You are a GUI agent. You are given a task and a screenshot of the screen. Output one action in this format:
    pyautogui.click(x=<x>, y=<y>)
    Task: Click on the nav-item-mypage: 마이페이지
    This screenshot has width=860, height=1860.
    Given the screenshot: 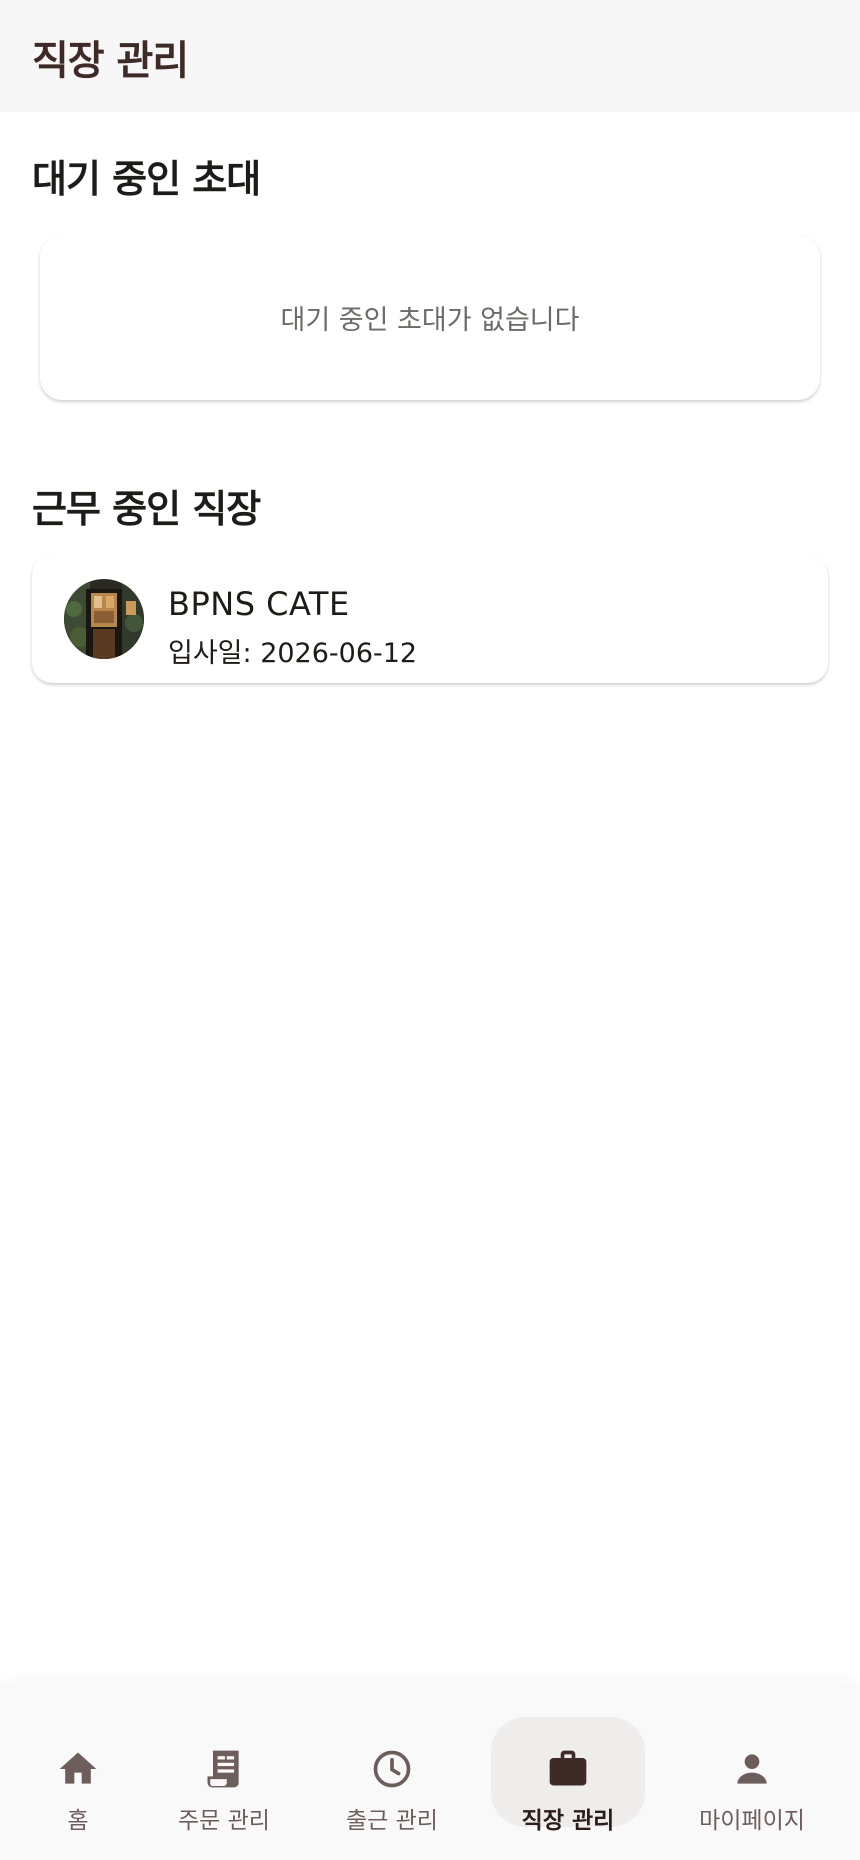 What is the action you would take?
    pyautogui.click(x=752, y=1772)
    